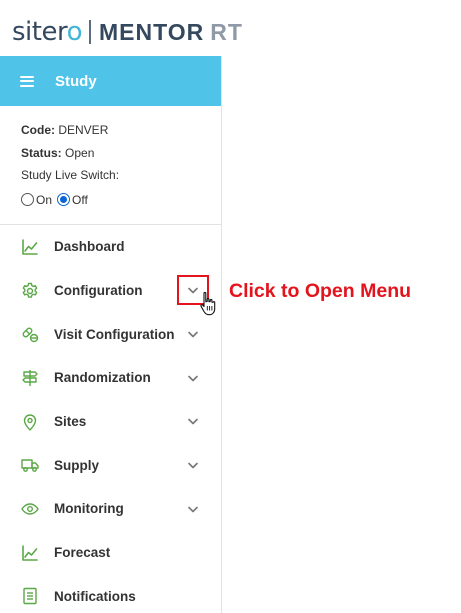  What do you see at coordinates (121, 130) in the screenshot?
I see `study-code-row: Code: DENVER` at bounding box center [121, 130].